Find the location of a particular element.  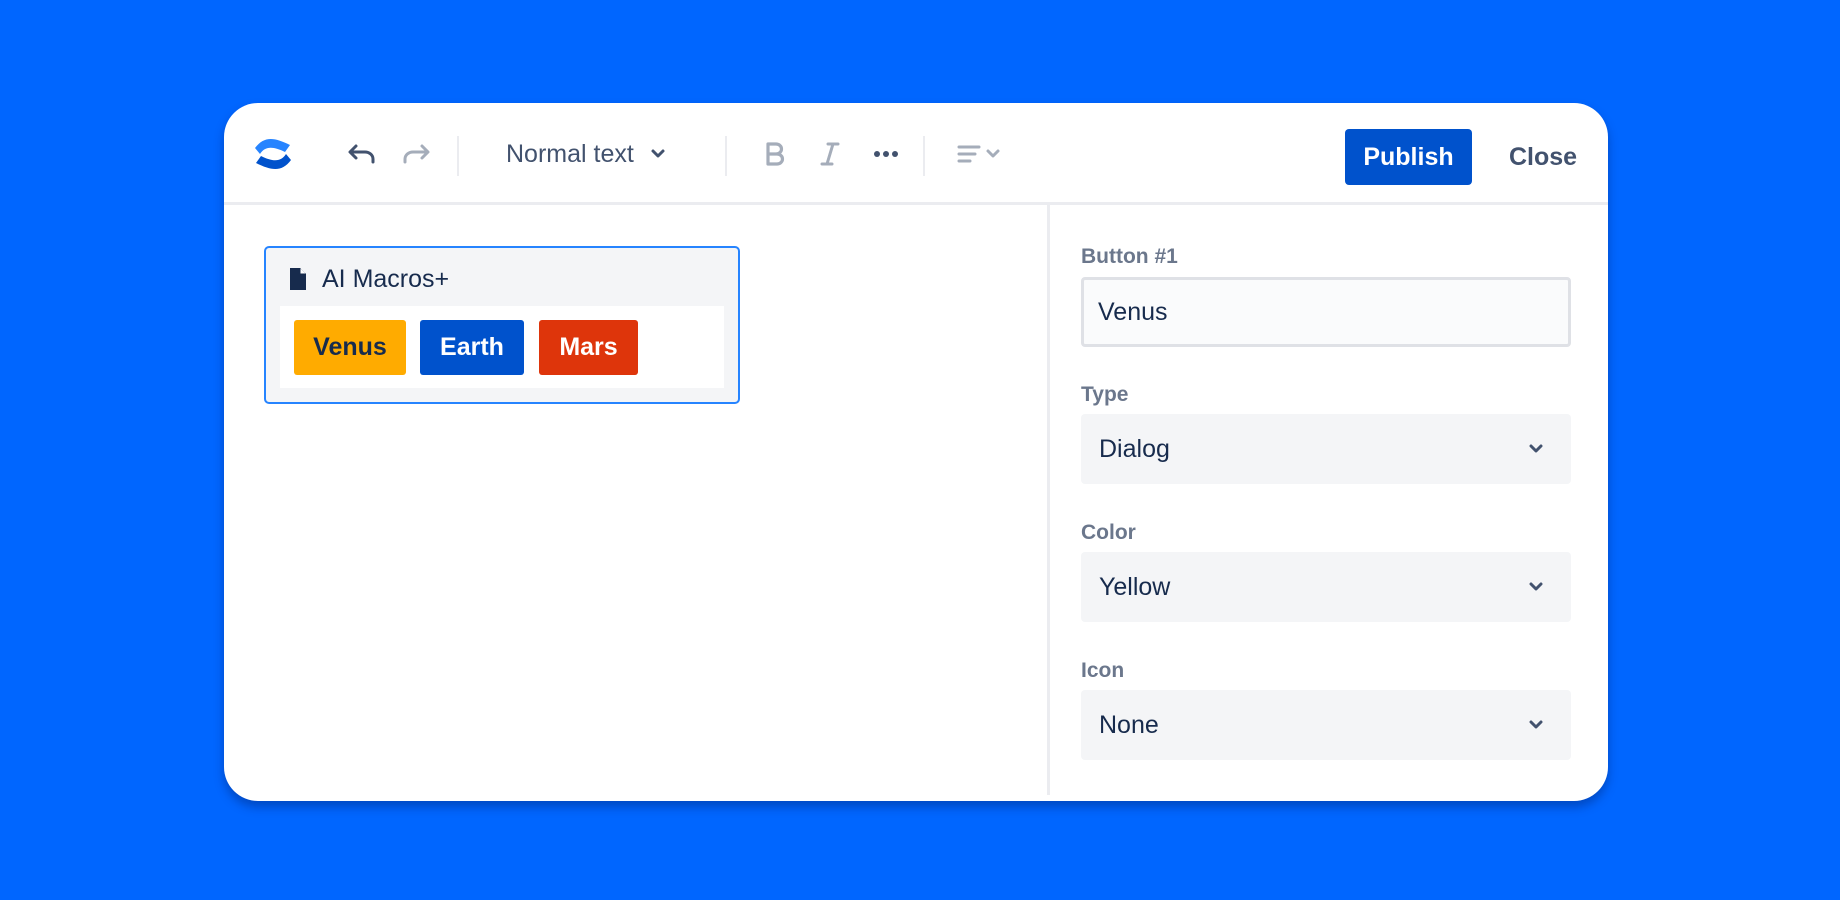

italic-icon is located at coordinates (830, 154).